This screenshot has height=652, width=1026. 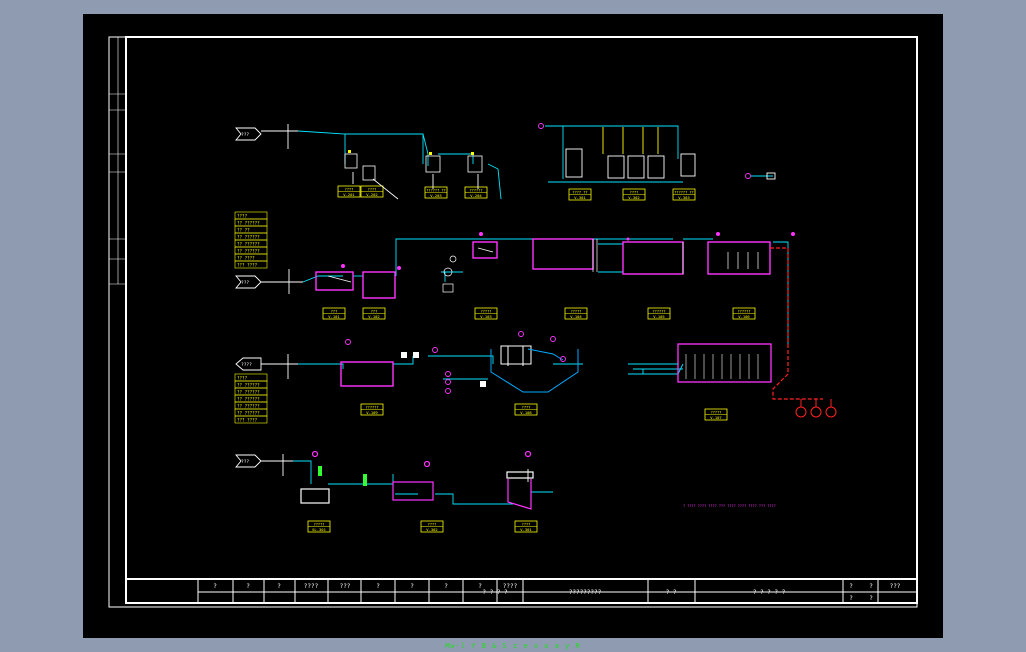 I want to click on equipment-tag: ?????? ??V-303, so click(x=684, y=194).